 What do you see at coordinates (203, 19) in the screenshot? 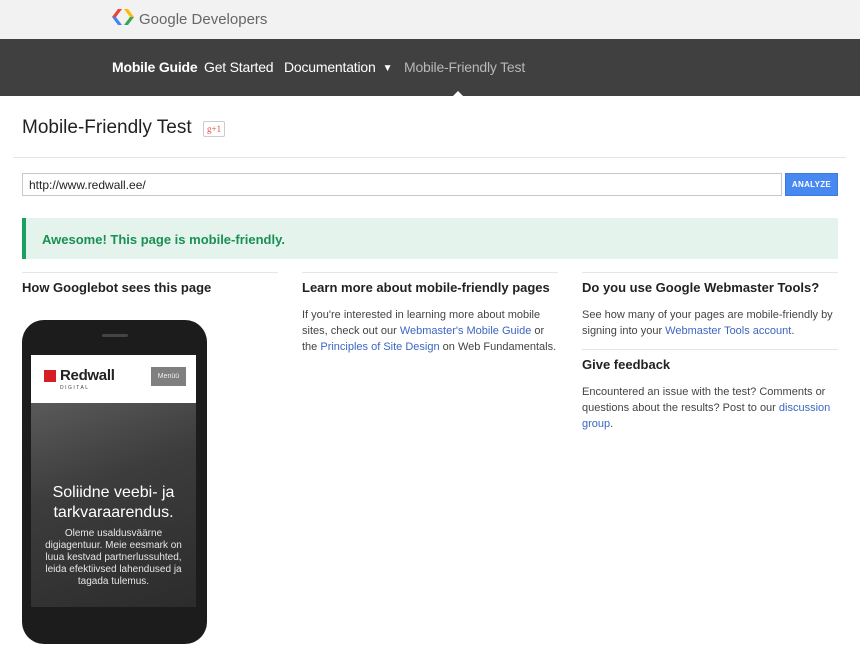
I see `brand-name: Google Developers` at bounding box center [203, 19].